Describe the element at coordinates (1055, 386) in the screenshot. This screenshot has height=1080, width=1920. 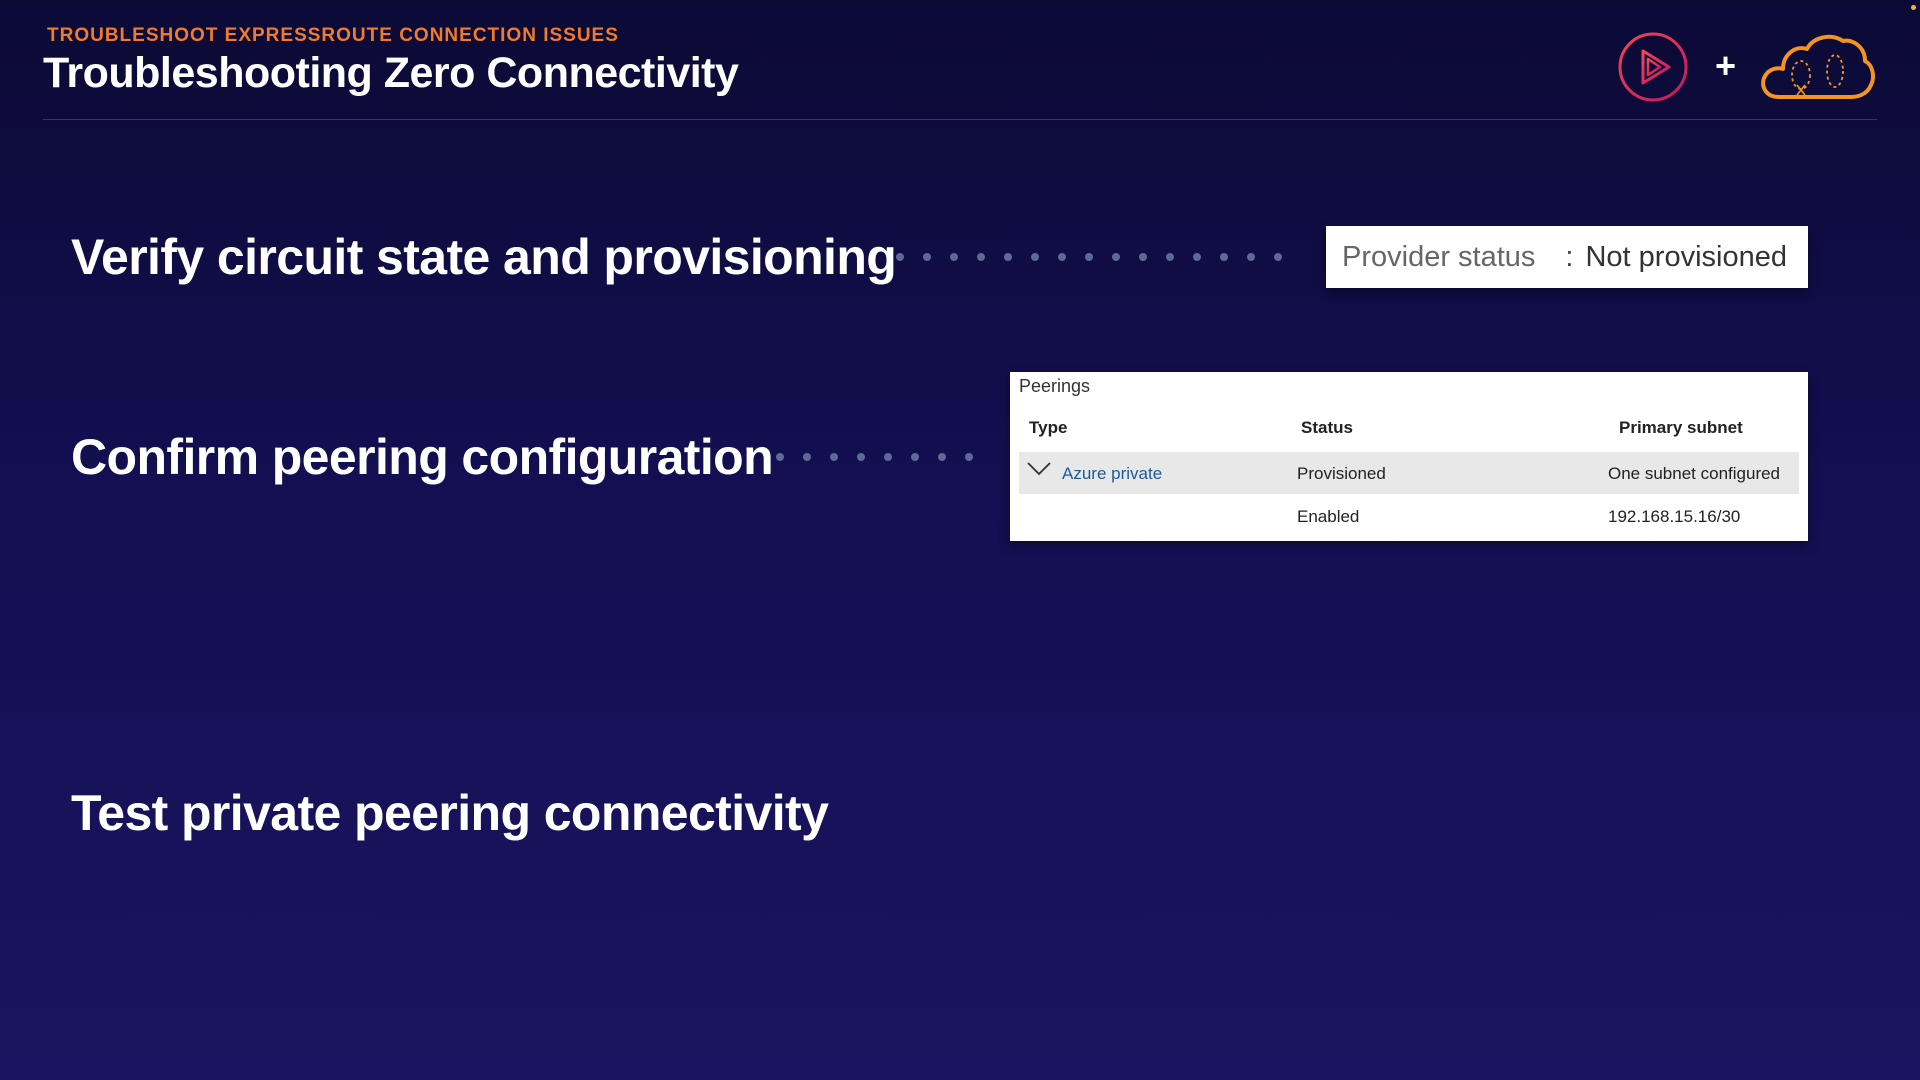
I see `peerings-title: Peerings` at that location.